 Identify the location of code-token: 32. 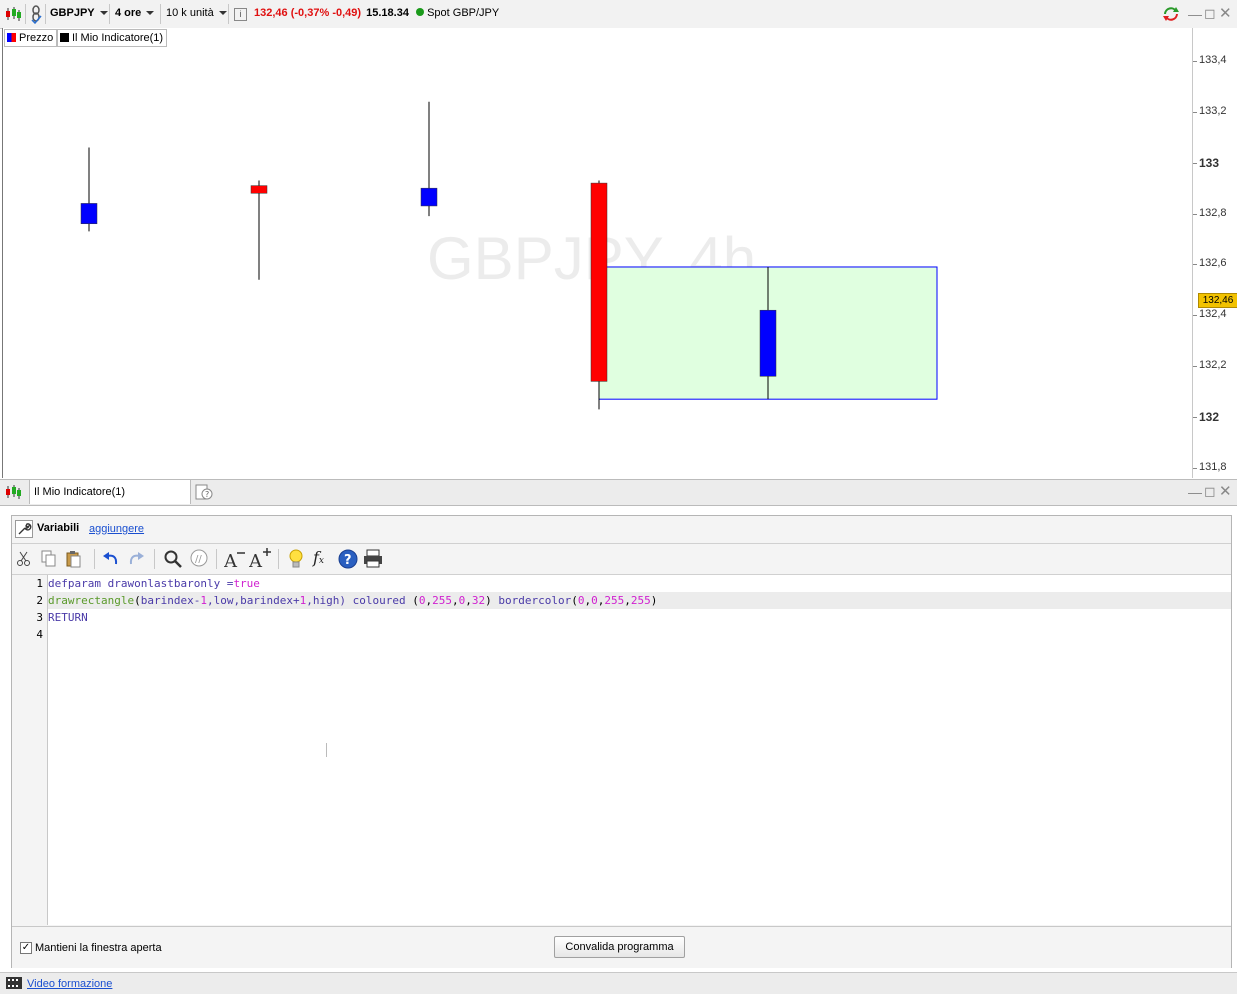
(478, 600).